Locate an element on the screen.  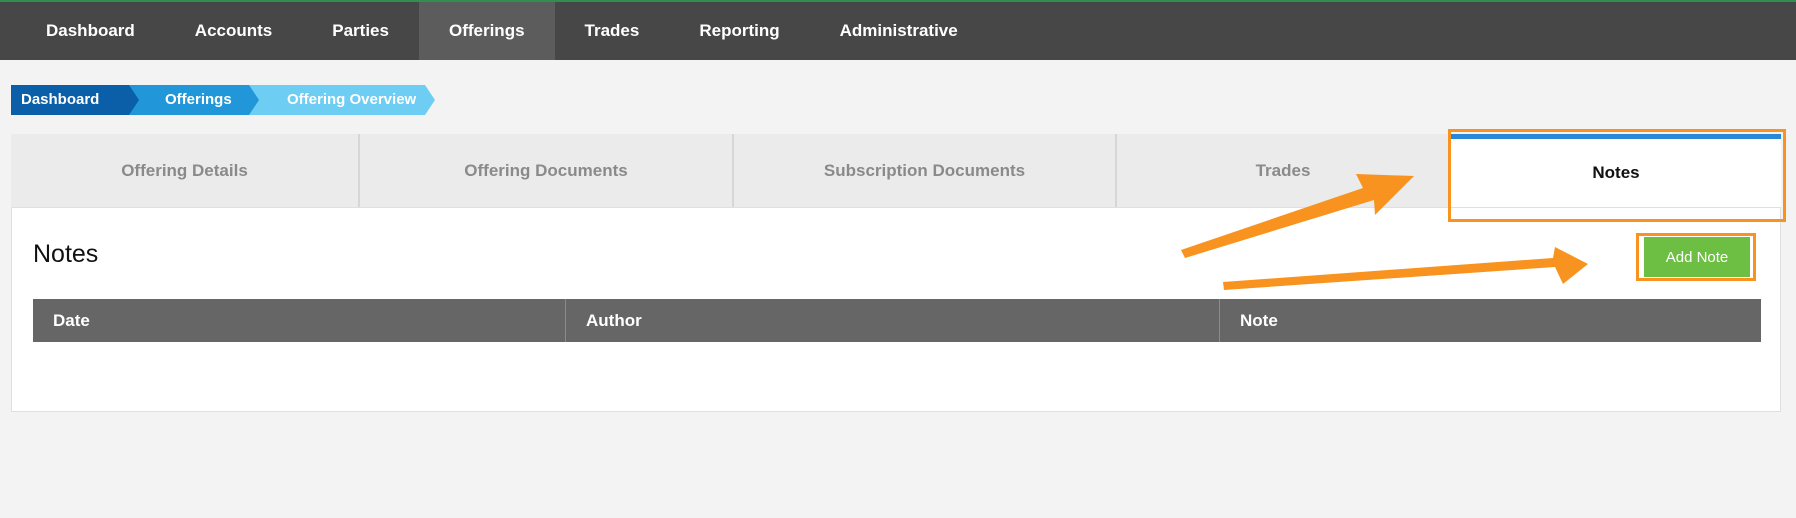
column-header-note: Note is located at coordinates (1490, 320).